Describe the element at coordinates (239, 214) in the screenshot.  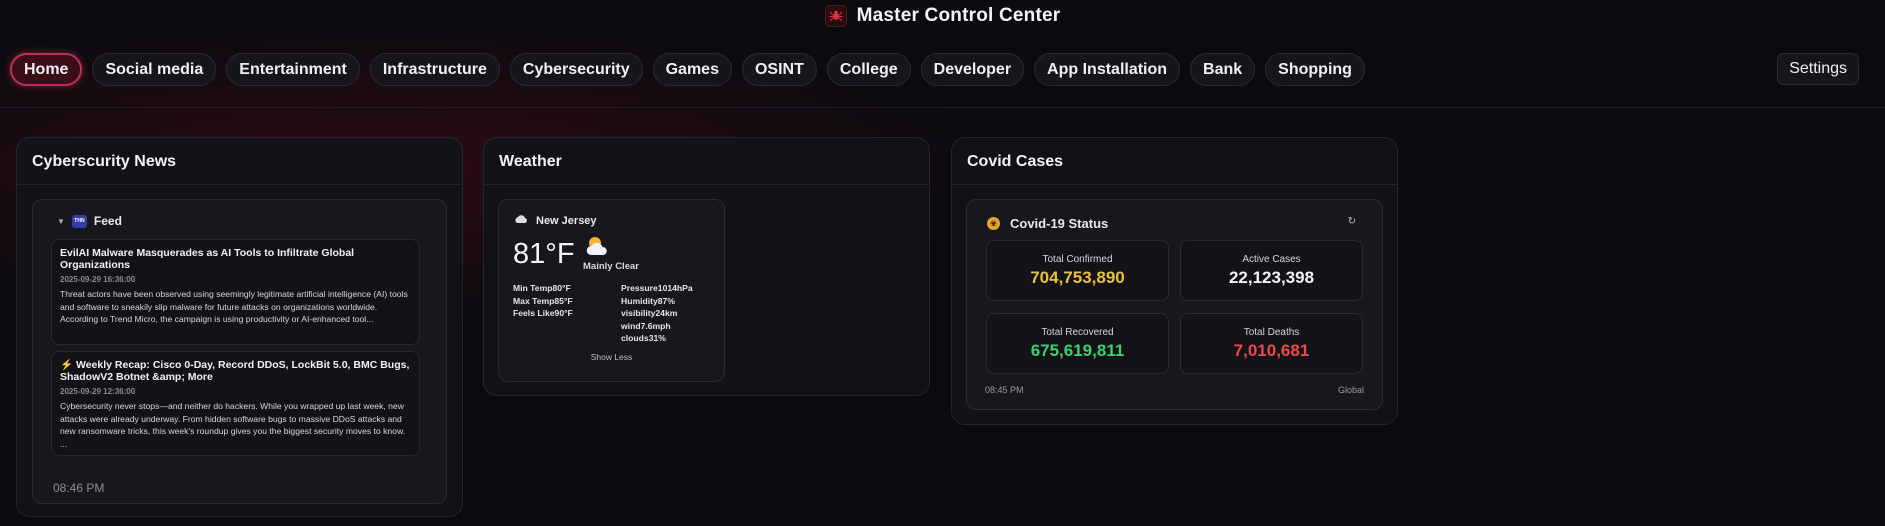
I see `feed-header: ▼ THN Feed` at that location.